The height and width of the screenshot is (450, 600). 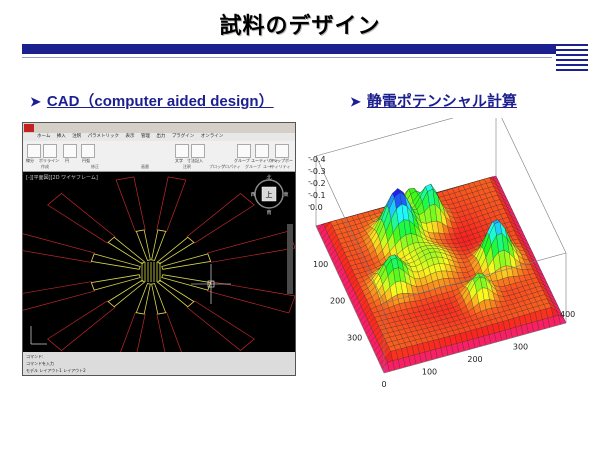 What do you see at coordinates (145, 136) in the screenshot?
I see `cad-menu-item: 管理` at bounding box center [145, 136].